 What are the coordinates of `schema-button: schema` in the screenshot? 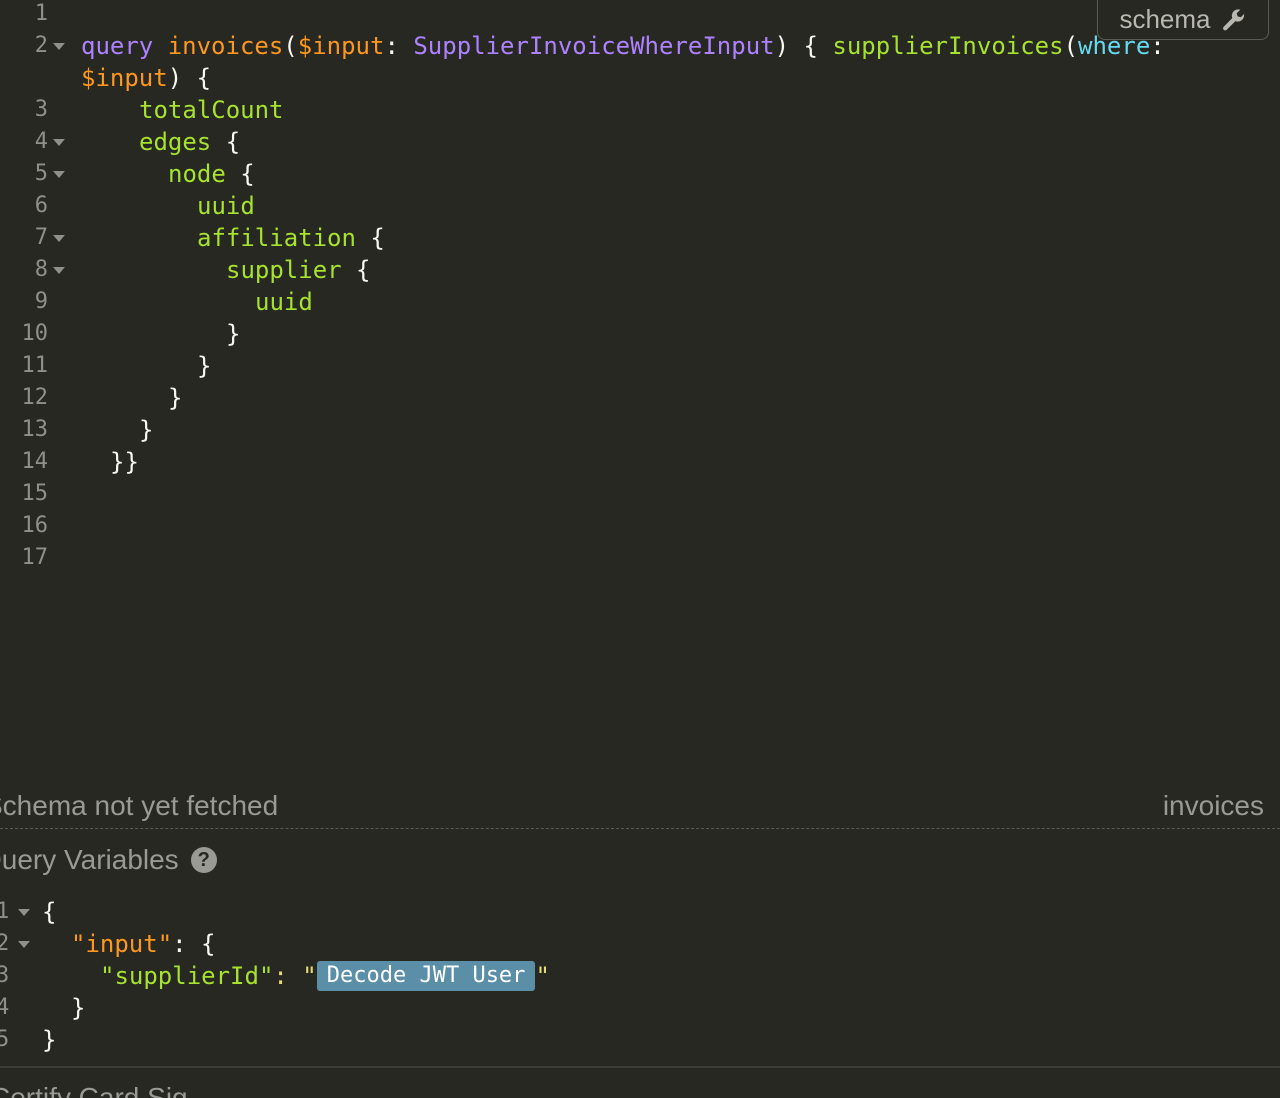 It's located at (1183, 20).